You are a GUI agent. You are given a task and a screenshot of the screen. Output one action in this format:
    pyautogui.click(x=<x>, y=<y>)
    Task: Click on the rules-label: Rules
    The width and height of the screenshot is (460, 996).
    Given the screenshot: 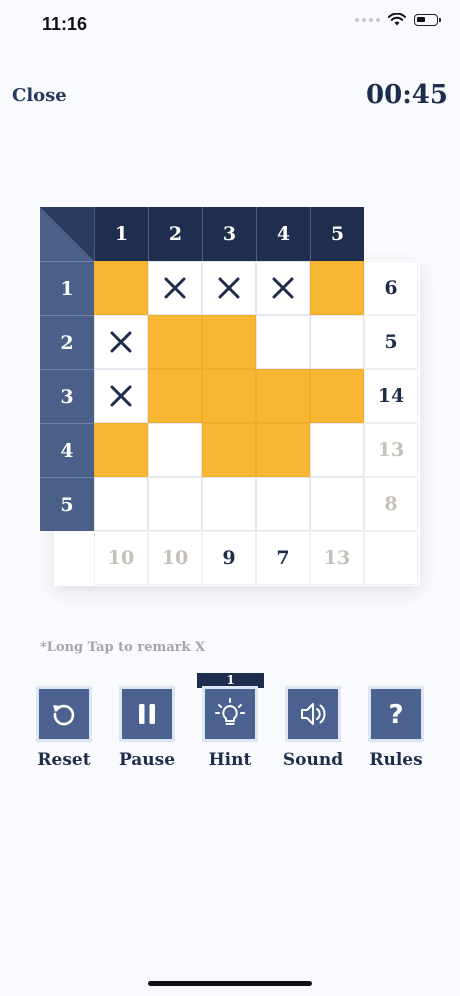 What is the action you would take?
    pyautogui.click(x=396, y=760)
    